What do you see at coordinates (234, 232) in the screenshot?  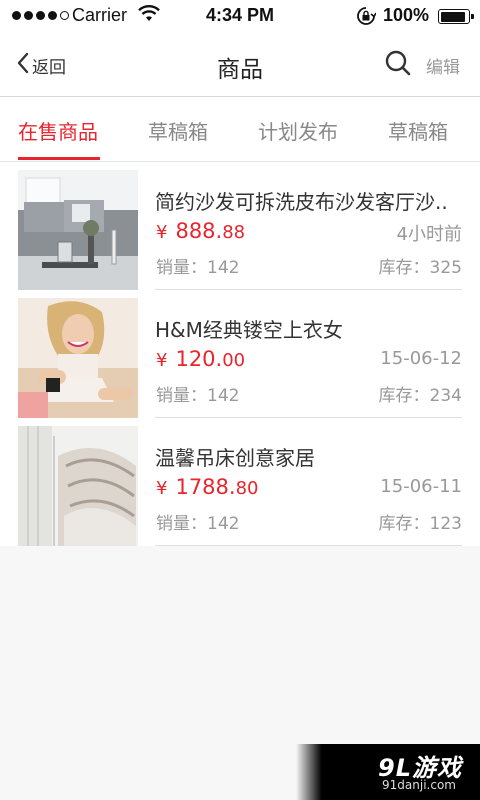 I see `price-cents: 88` at bounding box center [234, 232].